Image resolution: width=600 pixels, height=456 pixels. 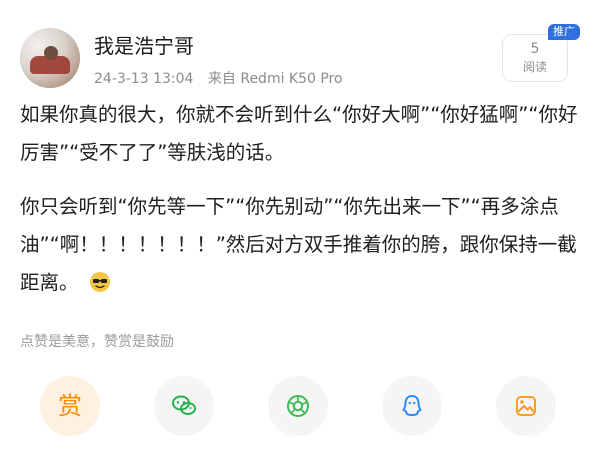 I want to click on device-source: 来自 Redmi K50 Pro, so click(x=275, y=79).